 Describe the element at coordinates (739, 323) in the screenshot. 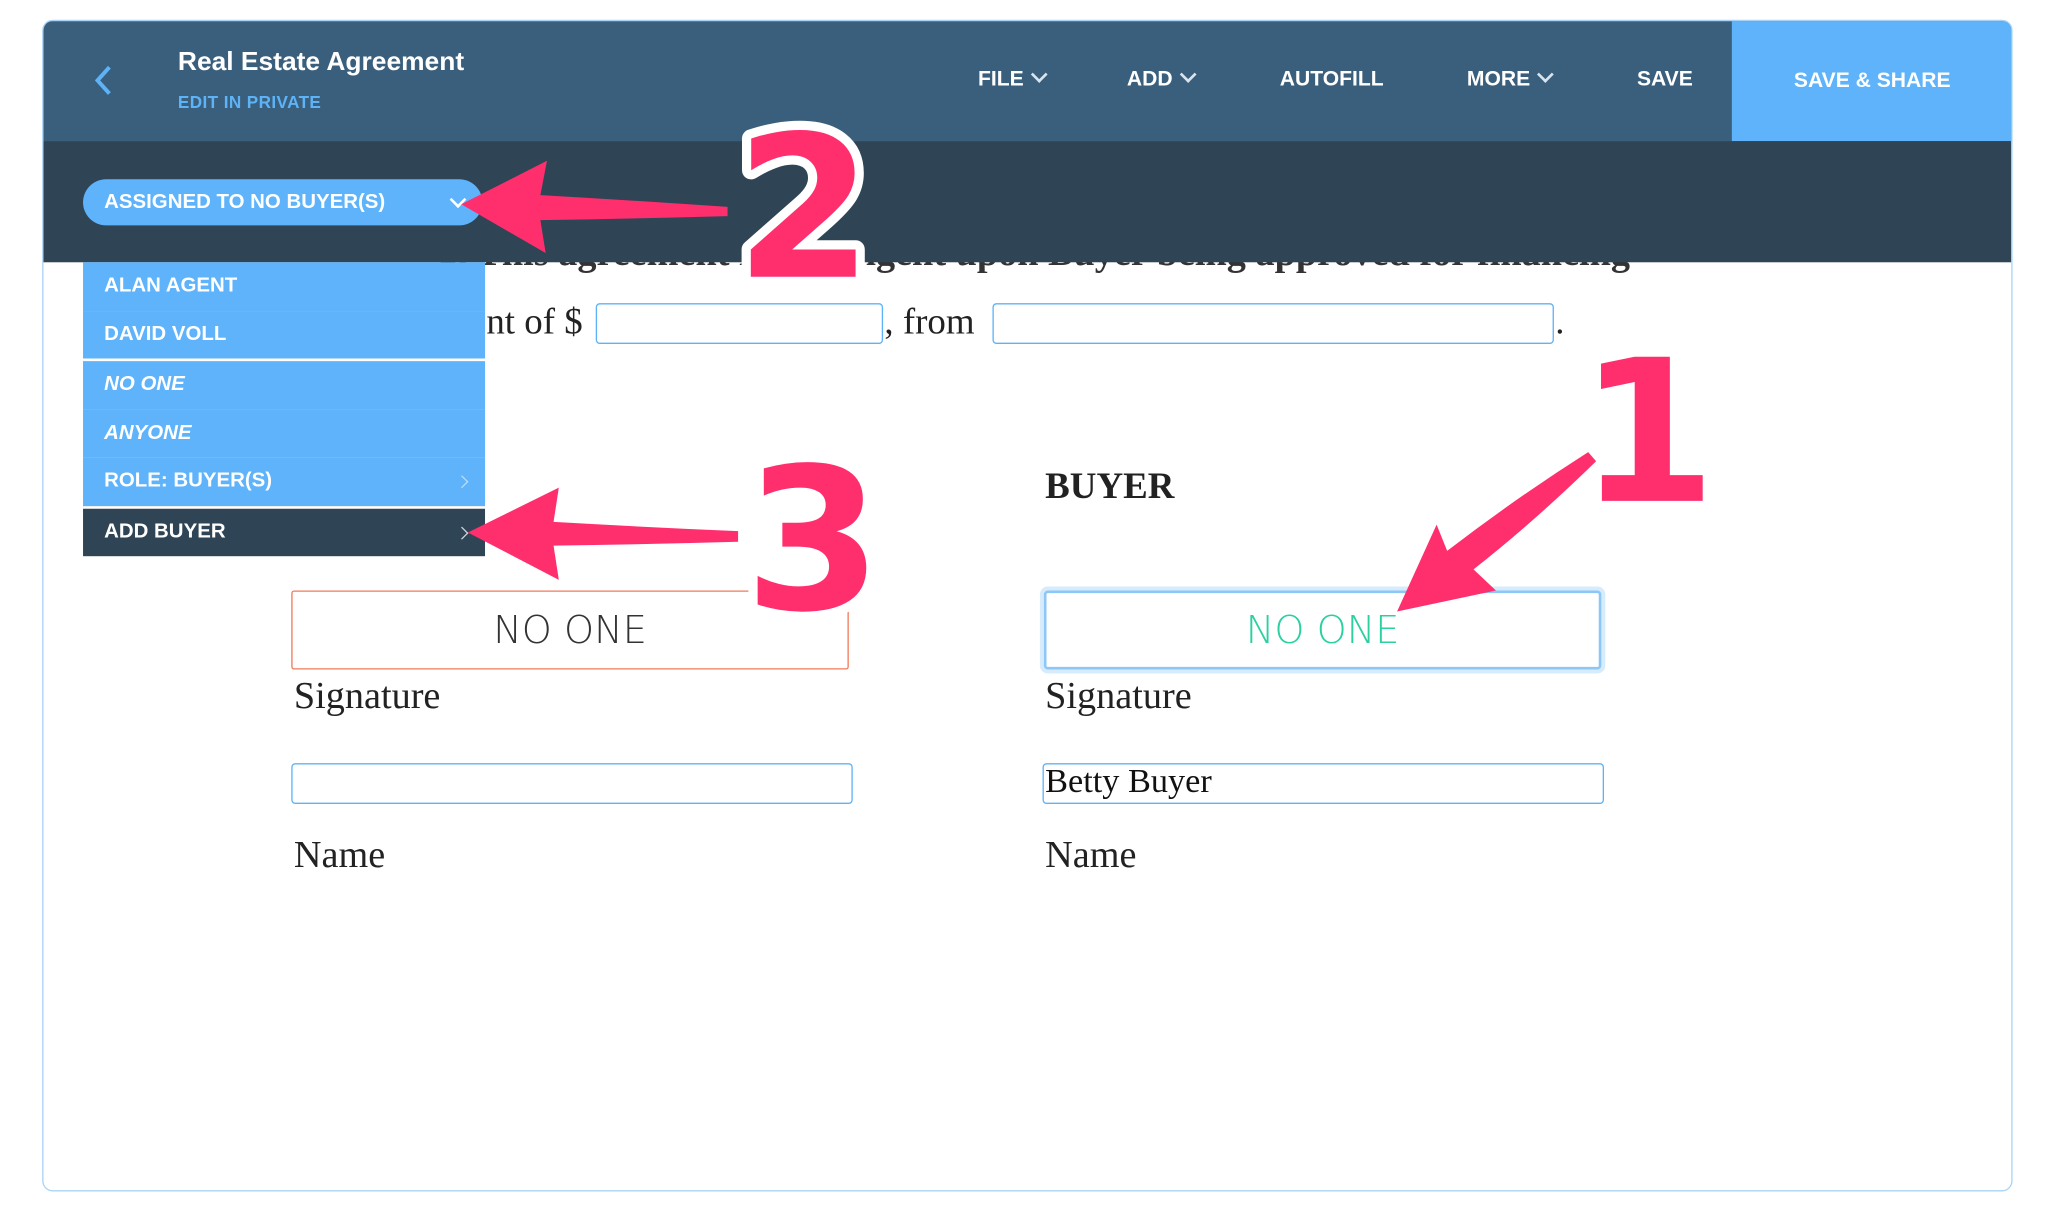

I see `amount-input` at that location.